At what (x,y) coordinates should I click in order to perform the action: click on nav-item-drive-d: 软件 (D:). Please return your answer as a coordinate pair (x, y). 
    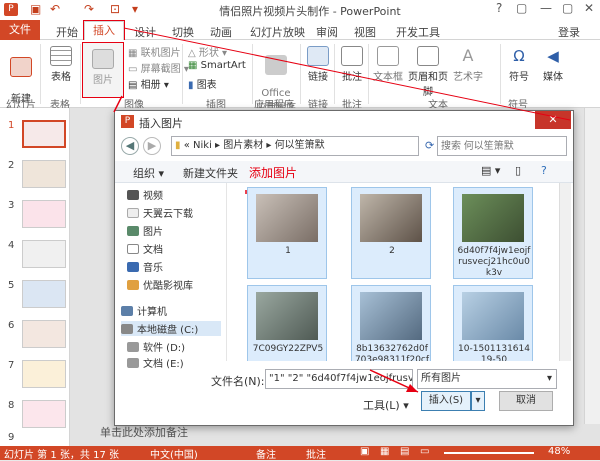
    Looking at the image, I should click on (156, 346).